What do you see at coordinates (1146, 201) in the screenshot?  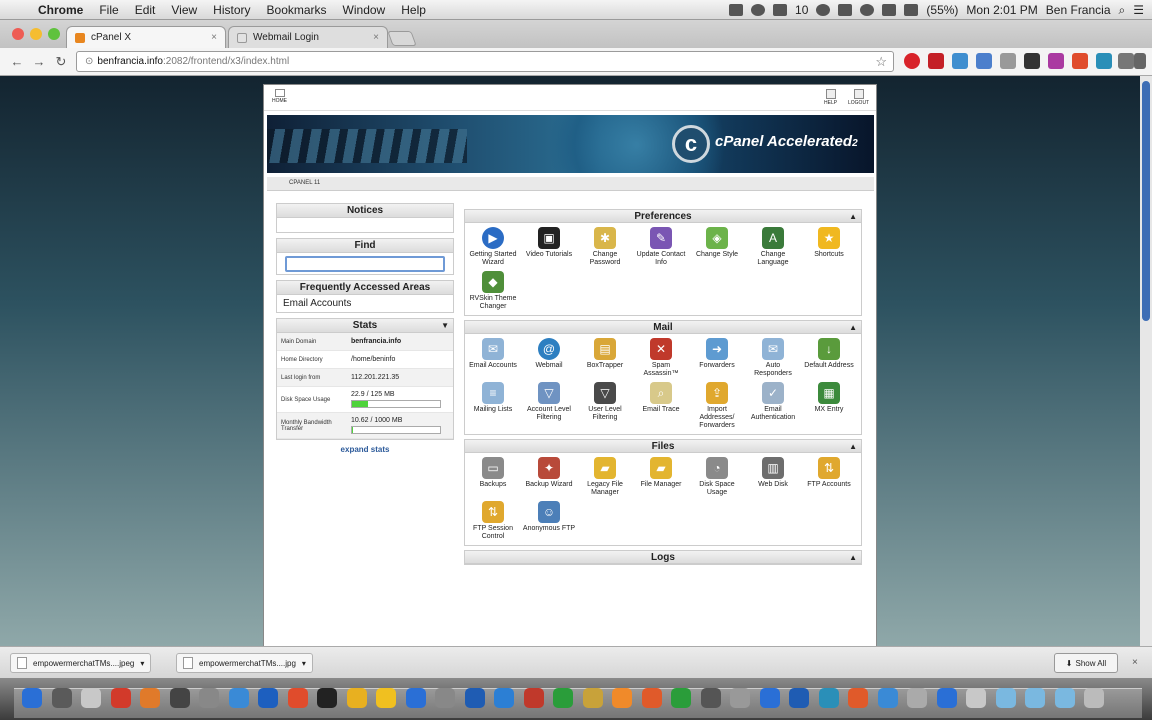 I see `scrollbar-thumb` at bounding box center [1146, 201].